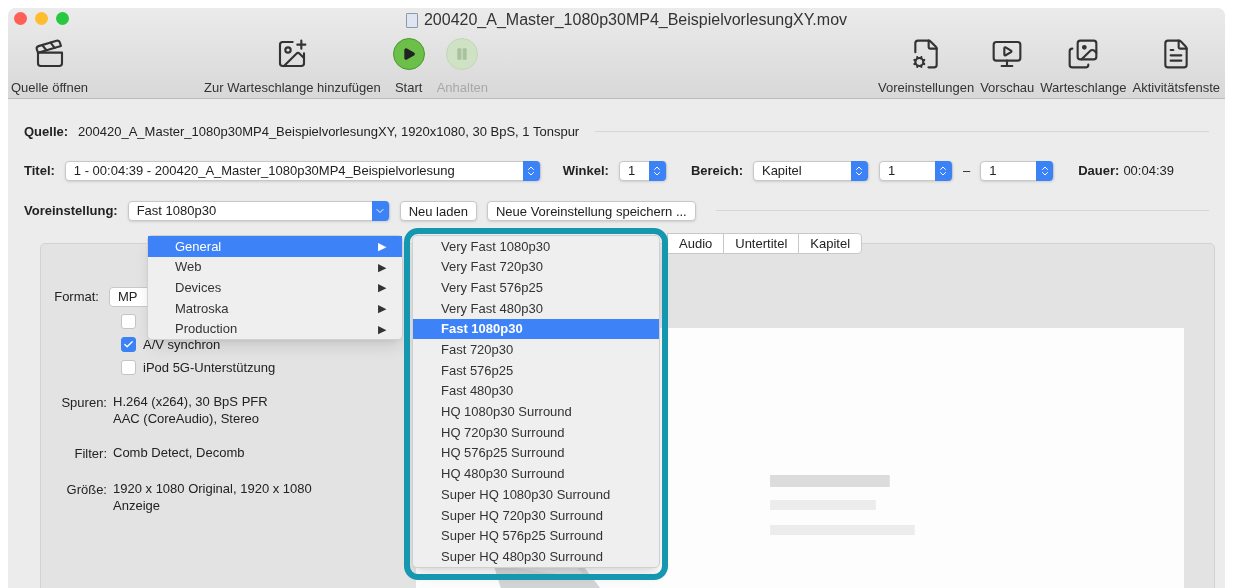 This screenshot has height=588, width=1237. I want to click on checkbox-label: iPod 5G-Unterstützung, so click(209, 367).